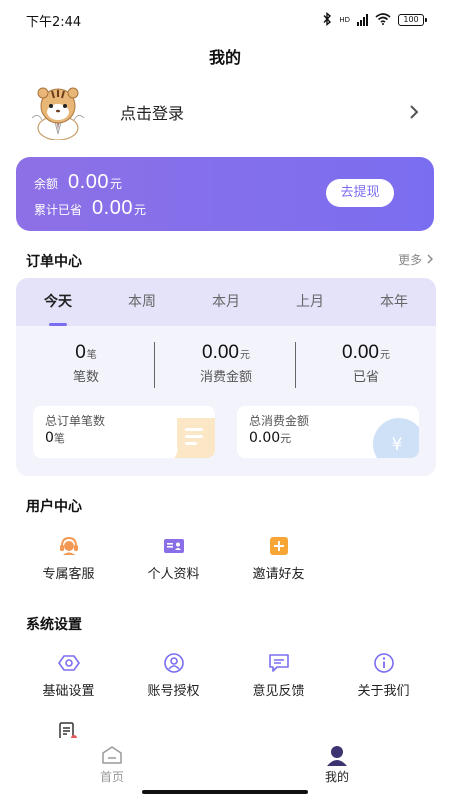  Describe the element at coordinates (173, 572) in the screenshot. I see `profile-label: 个人资料` at that location.